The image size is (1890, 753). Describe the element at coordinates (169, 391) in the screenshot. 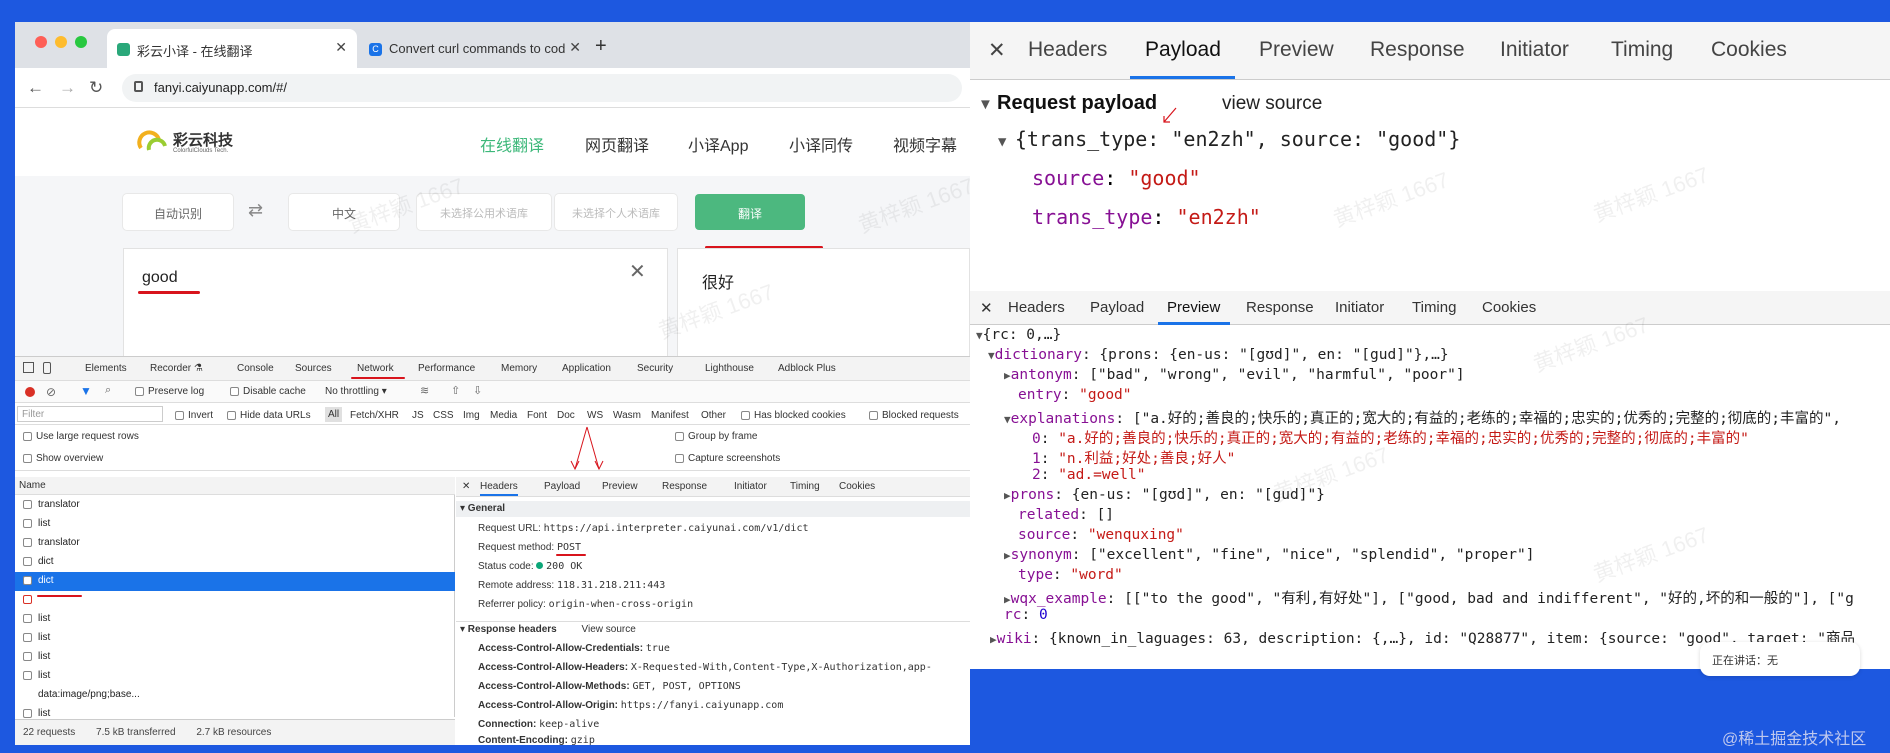

I see `preserve-log-checkbox: Preserve log` at that location.